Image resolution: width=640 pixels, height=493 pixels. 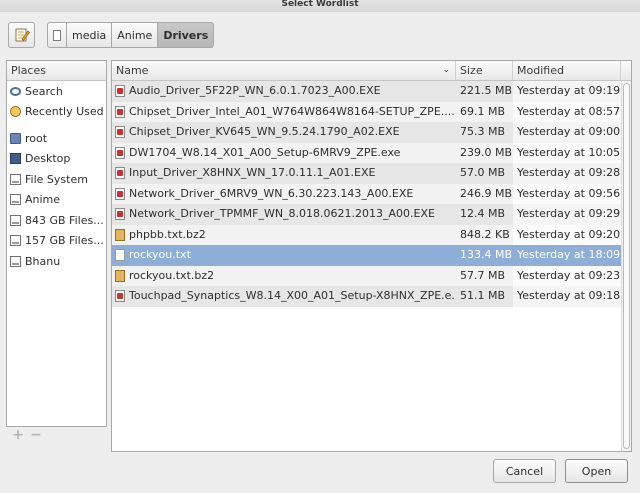 What do you see at coordinates (484, 255) in the screenshot?
I see `file-size: 133.4 MB` at bounding box center [484, 255].